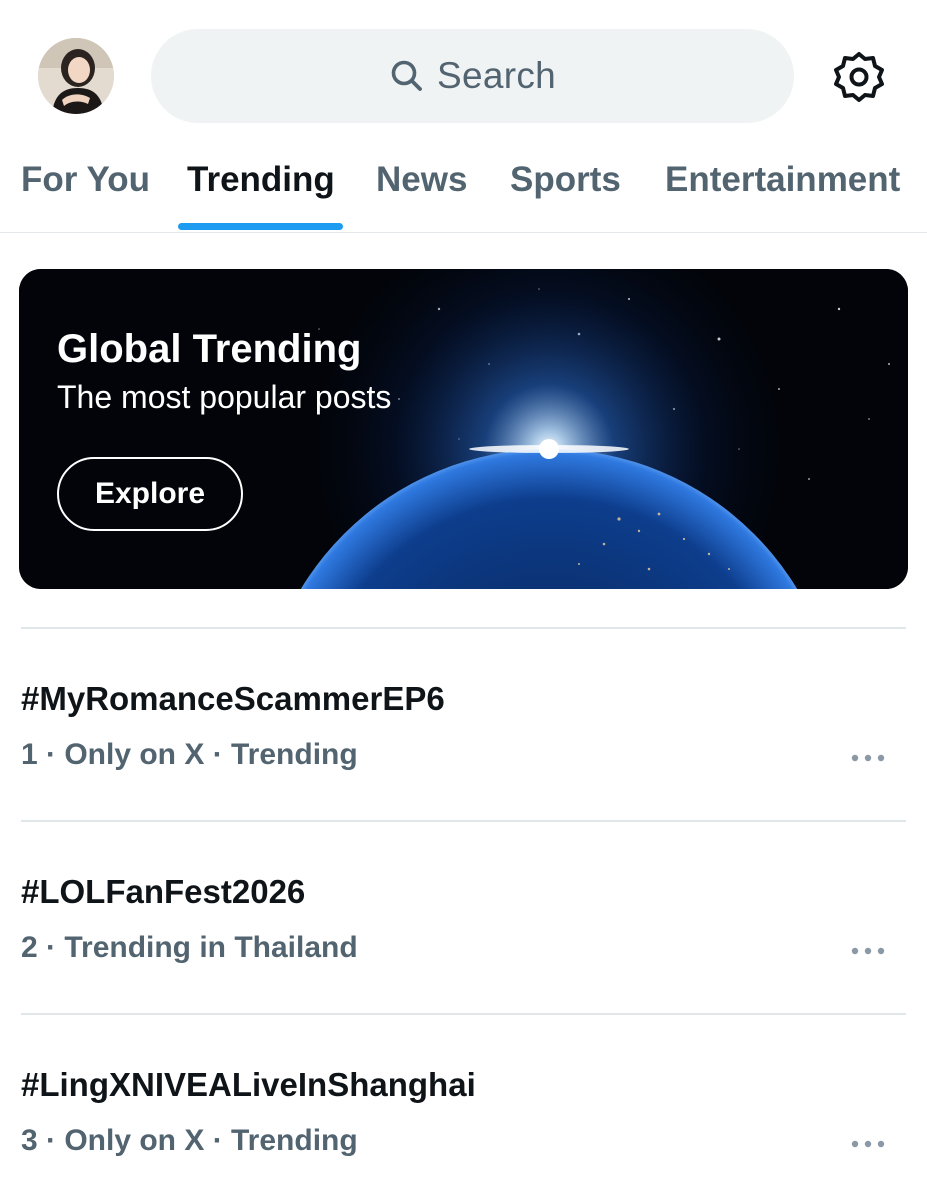 The width and height of the screenshot is (927, 1204). What do you see at coordinates (189, 947) in the screenshot?
I see `trend-meta: 2 · Trending in Thailand` at bounding box center [189, 947].